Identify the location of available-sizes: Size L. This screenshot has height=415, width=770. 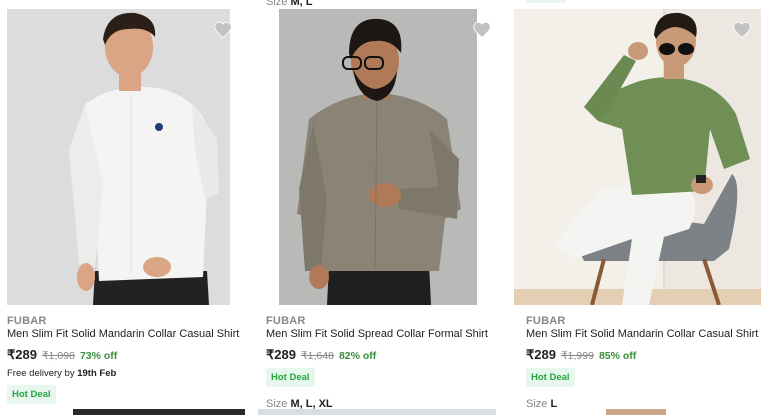
(542, 404).